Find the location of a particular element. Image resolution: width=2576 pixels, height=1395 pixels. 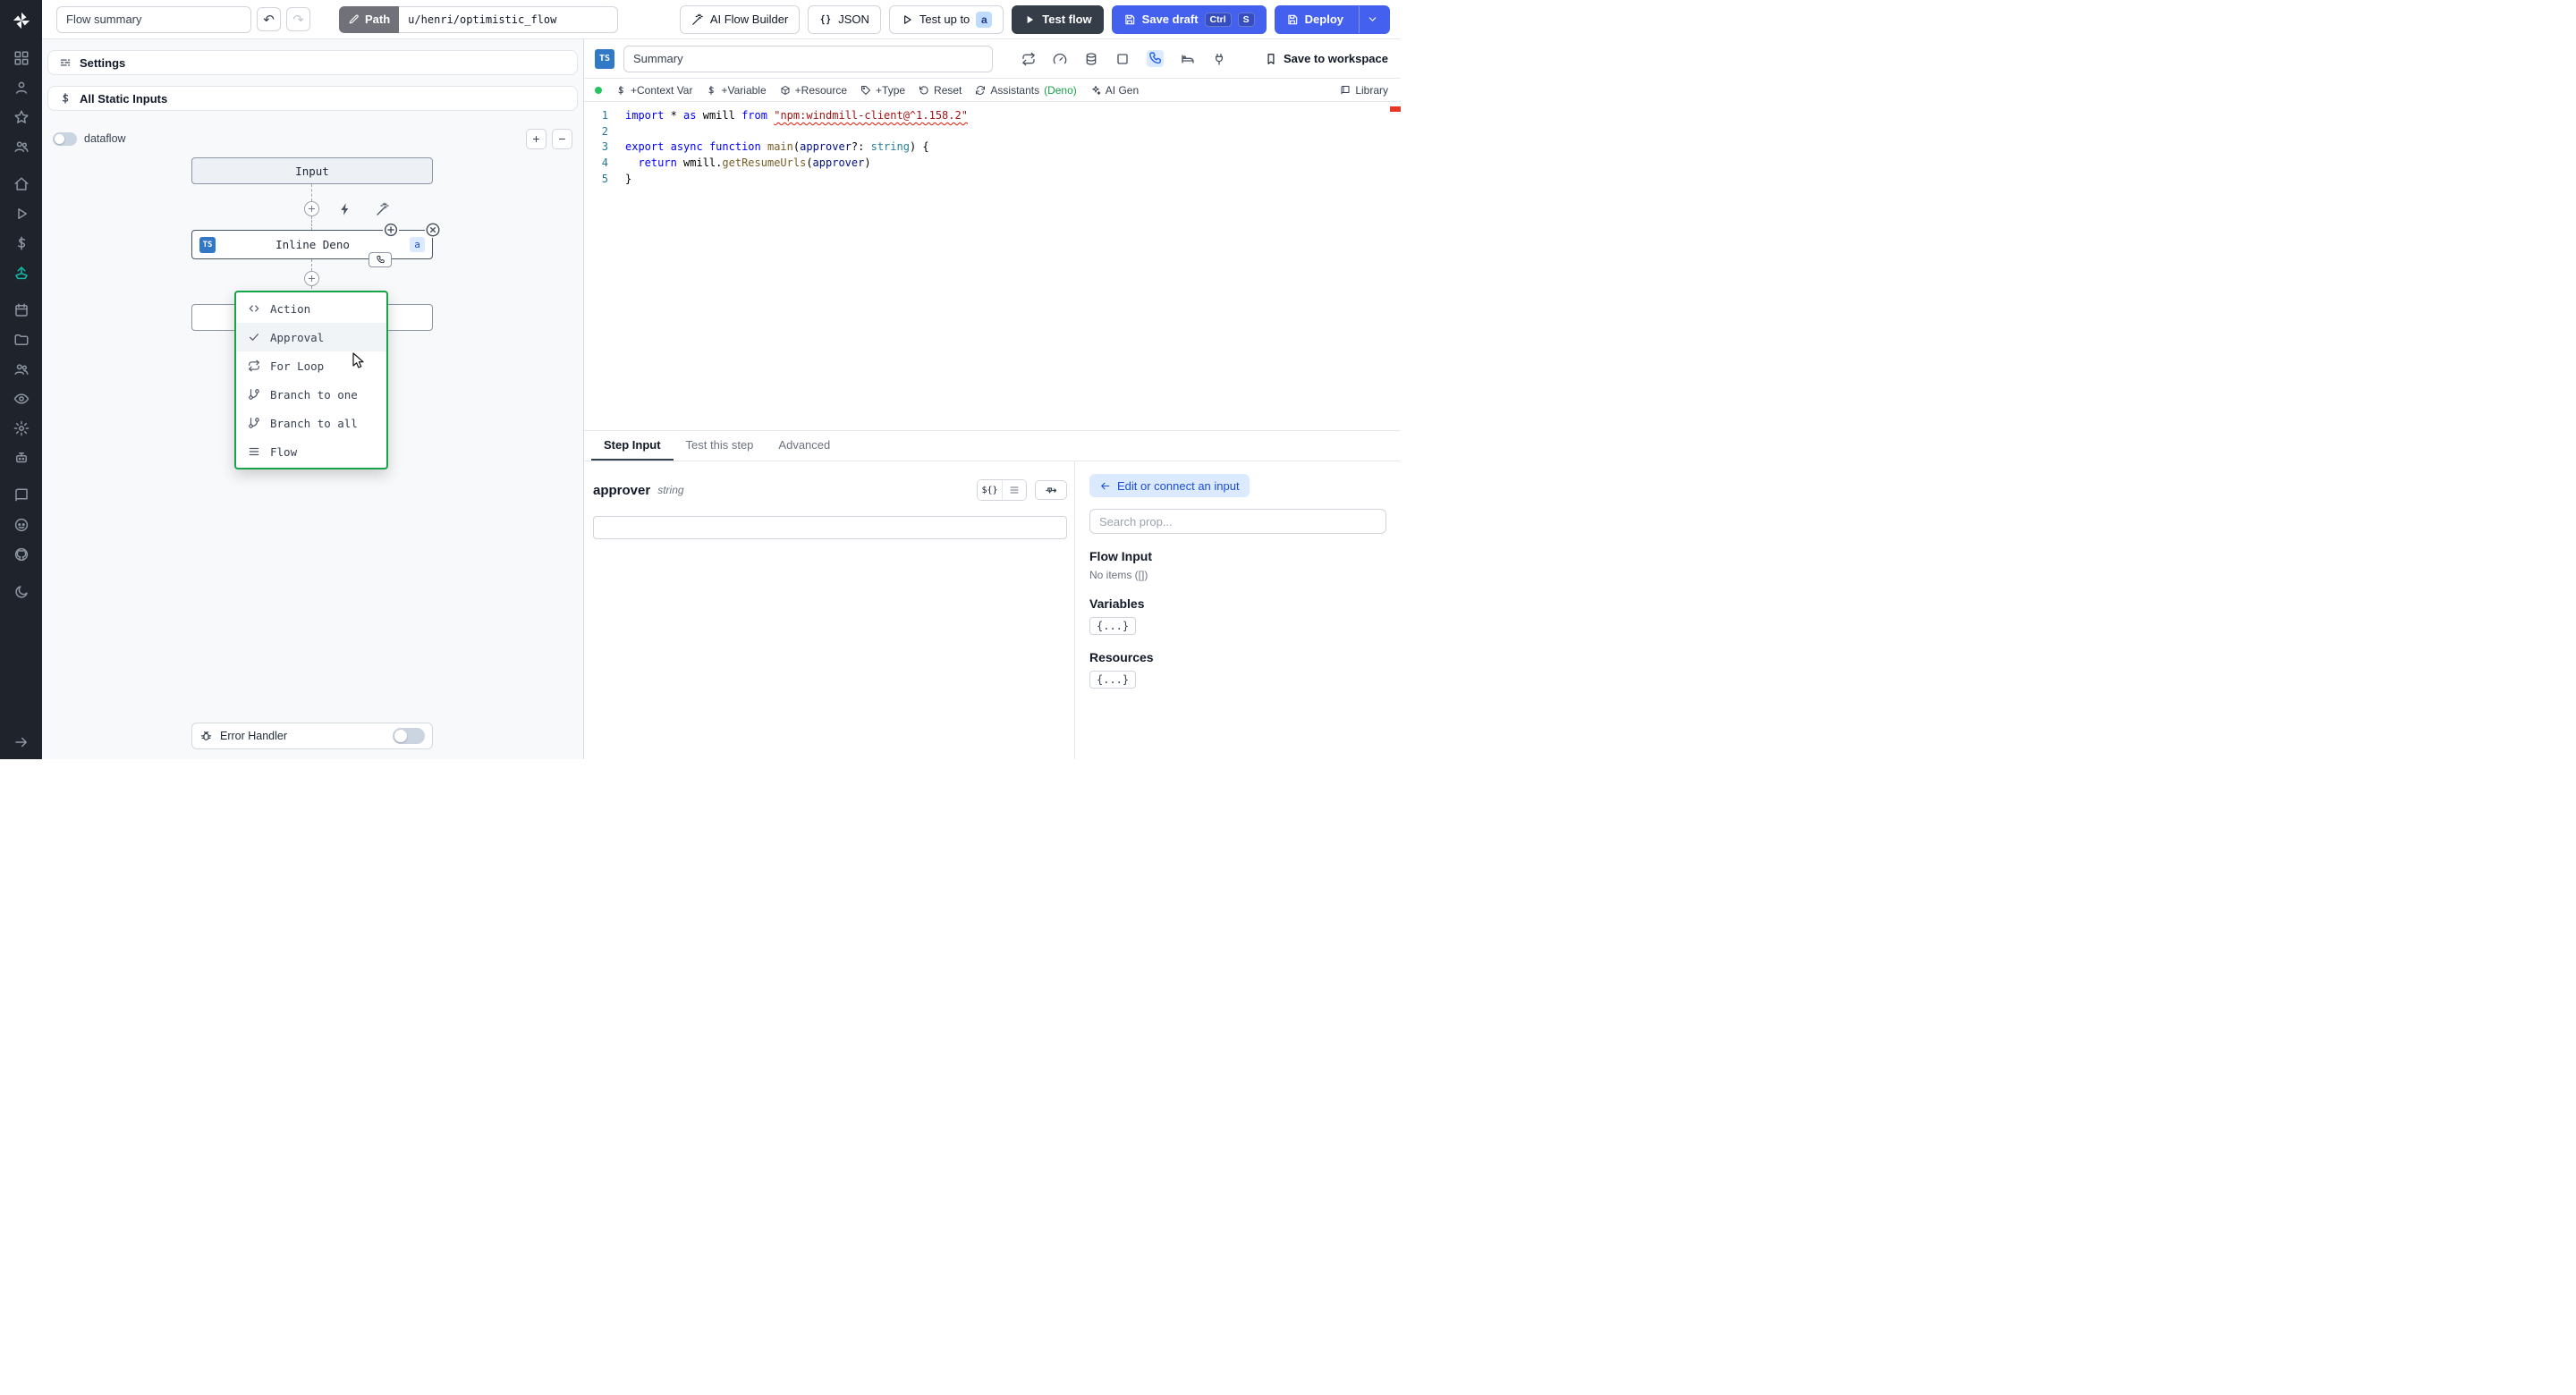

mock-plug-icon is located at coordinates (1219, 59).